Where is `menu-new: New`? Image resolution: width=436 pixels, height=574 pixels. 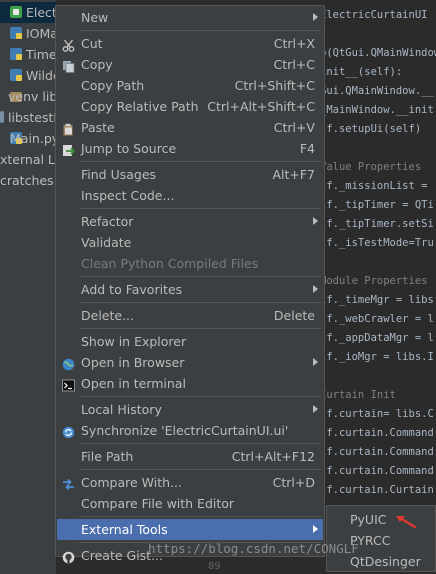
menu-new: New is located at coordinates (190, 17).